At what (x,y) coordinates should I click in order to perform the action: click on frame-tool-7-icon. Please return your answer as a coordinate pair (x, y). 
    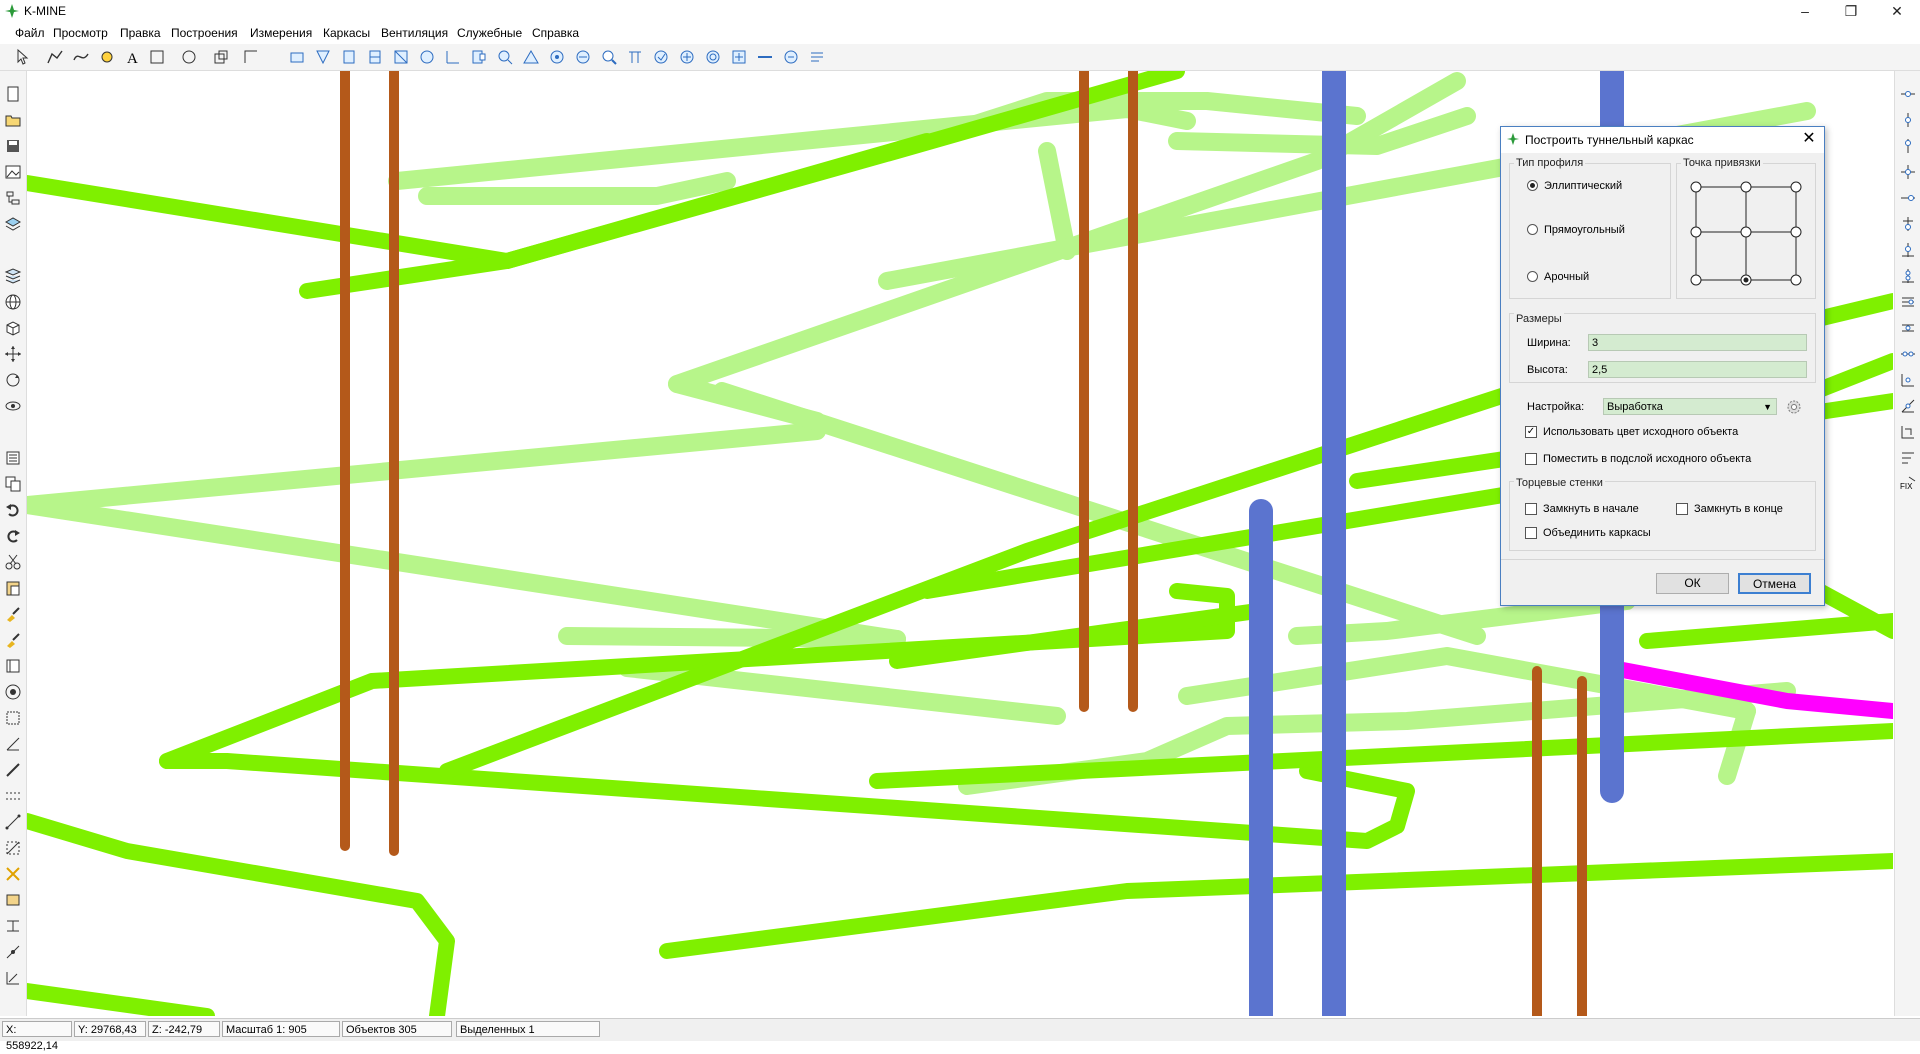
    Looking at the image, I should click on (453, 57).